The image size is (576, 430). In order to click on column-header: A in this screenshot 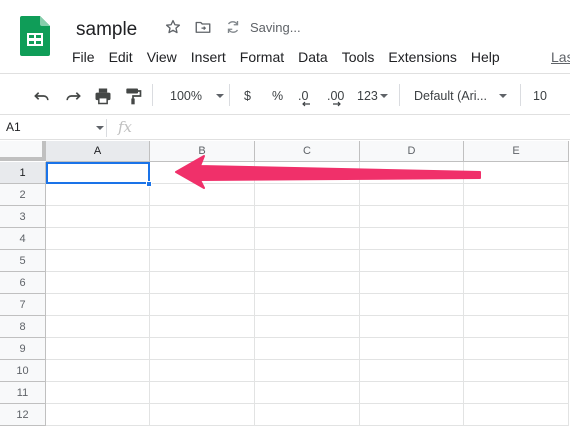, I will do `click(98, 151)`.